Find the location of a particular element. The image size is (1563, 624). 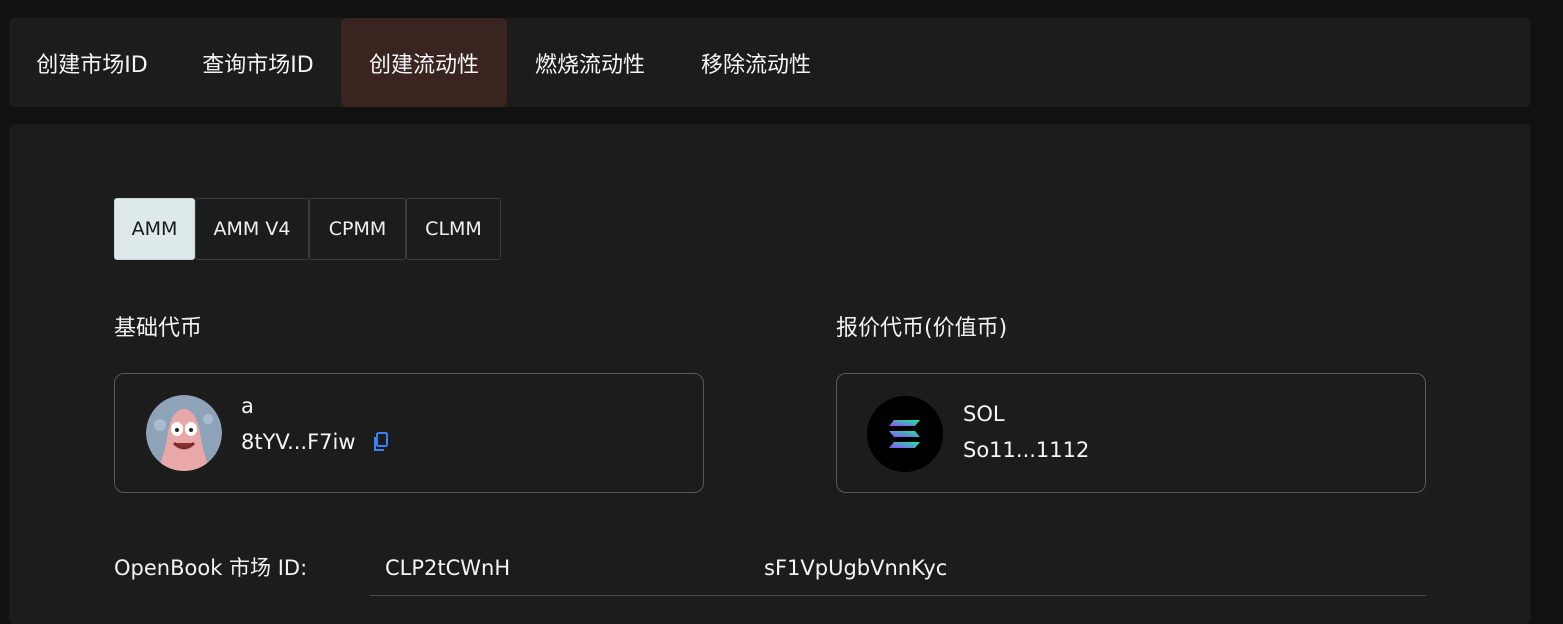

base-token-selector: a 8tYV...F7iw is located at coordinates (409, 433).